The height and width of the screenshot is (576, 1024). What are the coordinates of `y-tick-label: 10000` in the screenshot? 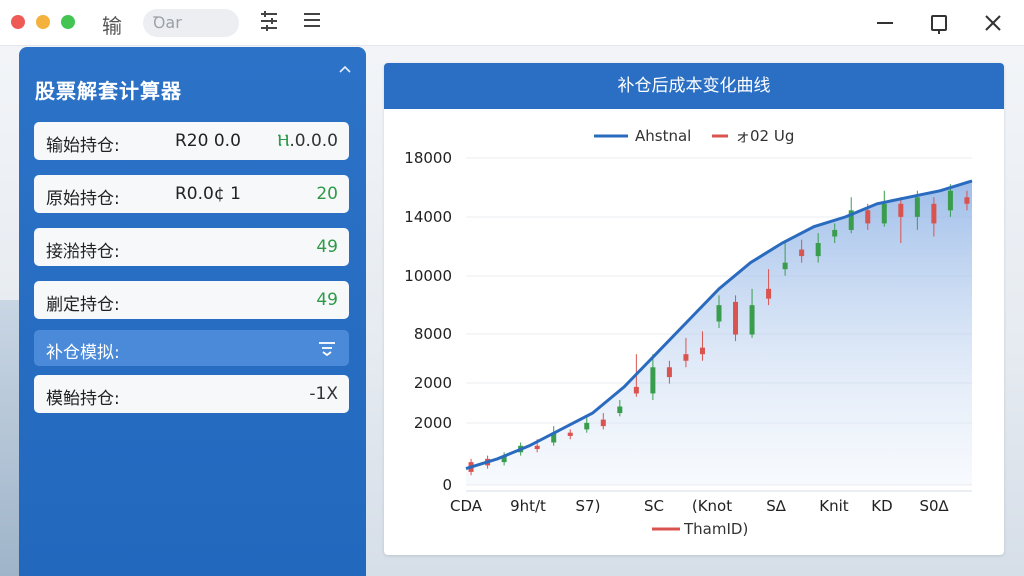 It's located at (428, 276).